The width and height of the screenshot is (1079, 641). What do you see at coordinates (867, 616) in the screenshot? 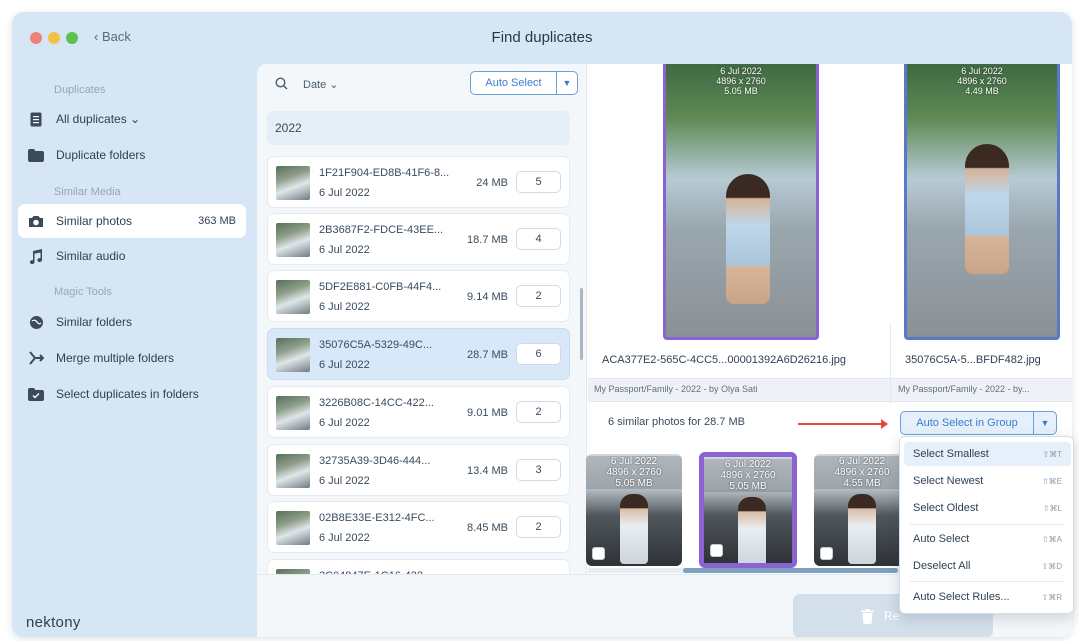
I see `trash-icon` at bounding box center [867, 616].